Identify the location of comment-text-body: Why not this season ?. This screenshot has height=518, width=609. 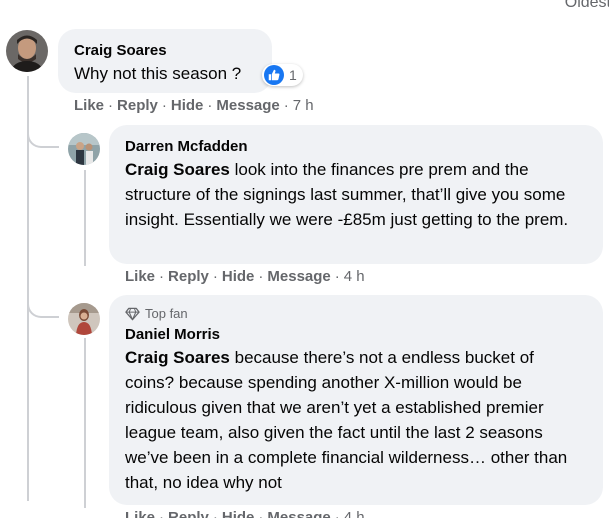
(158, 73).